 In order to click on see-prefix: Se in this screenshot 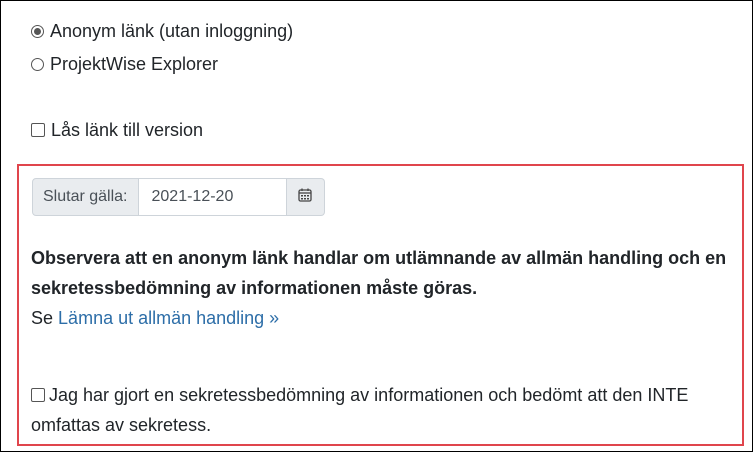, I will do `click(42, 318)`.